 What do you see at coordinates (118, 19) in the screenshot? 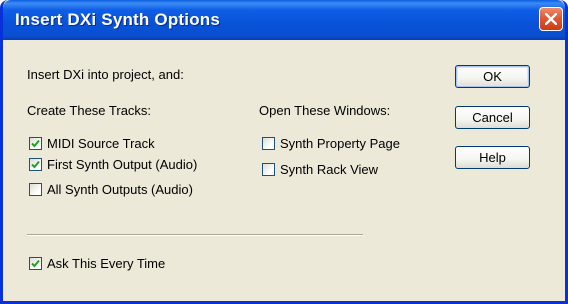
I see `dialog-title: Insert DXi Synth Options` at bounding box center [118, 19].